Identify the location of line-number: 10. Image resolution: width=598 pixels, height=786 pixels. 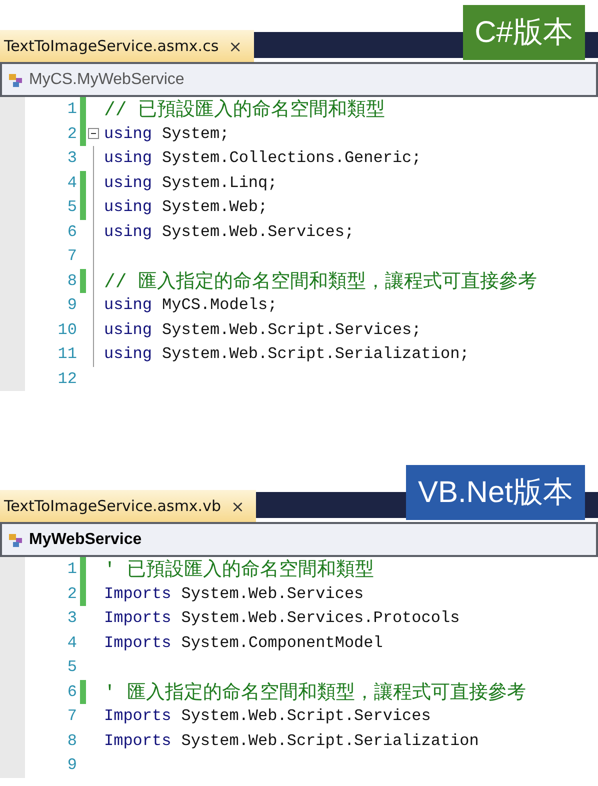
(66, 329).